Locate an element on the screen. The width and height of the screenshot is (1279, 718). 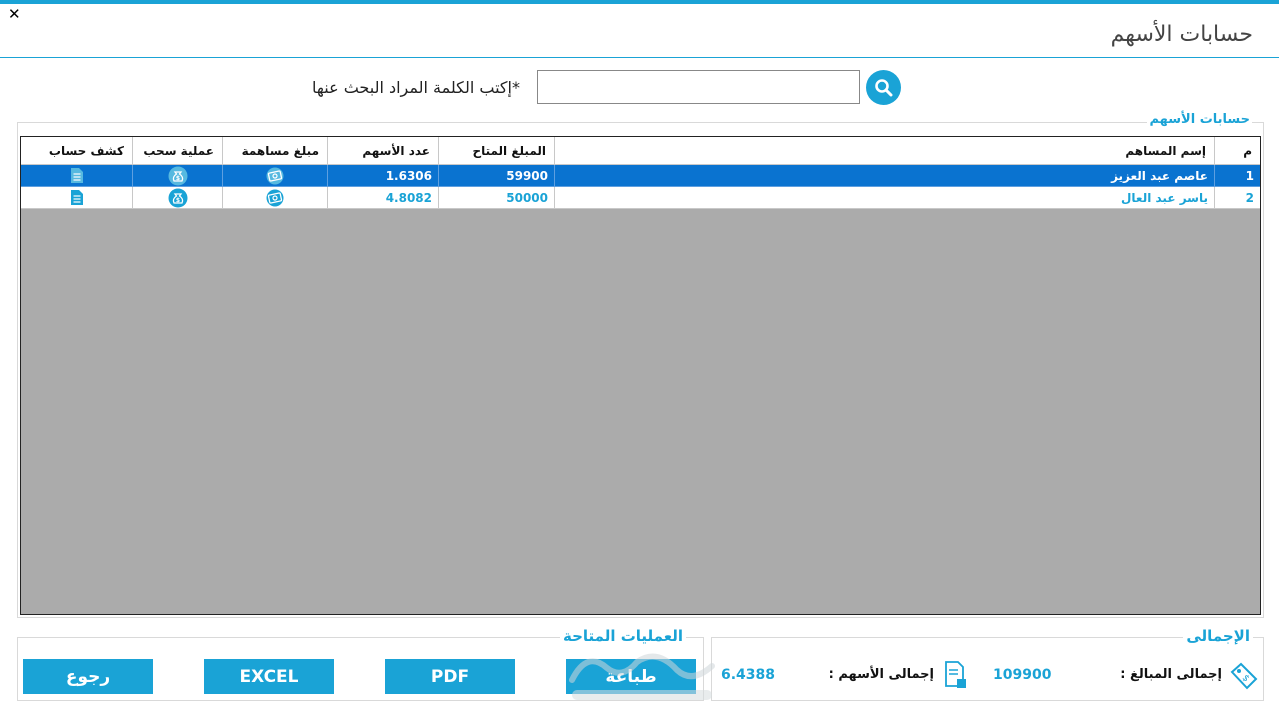
search-button is located at coordinates (883, 87).